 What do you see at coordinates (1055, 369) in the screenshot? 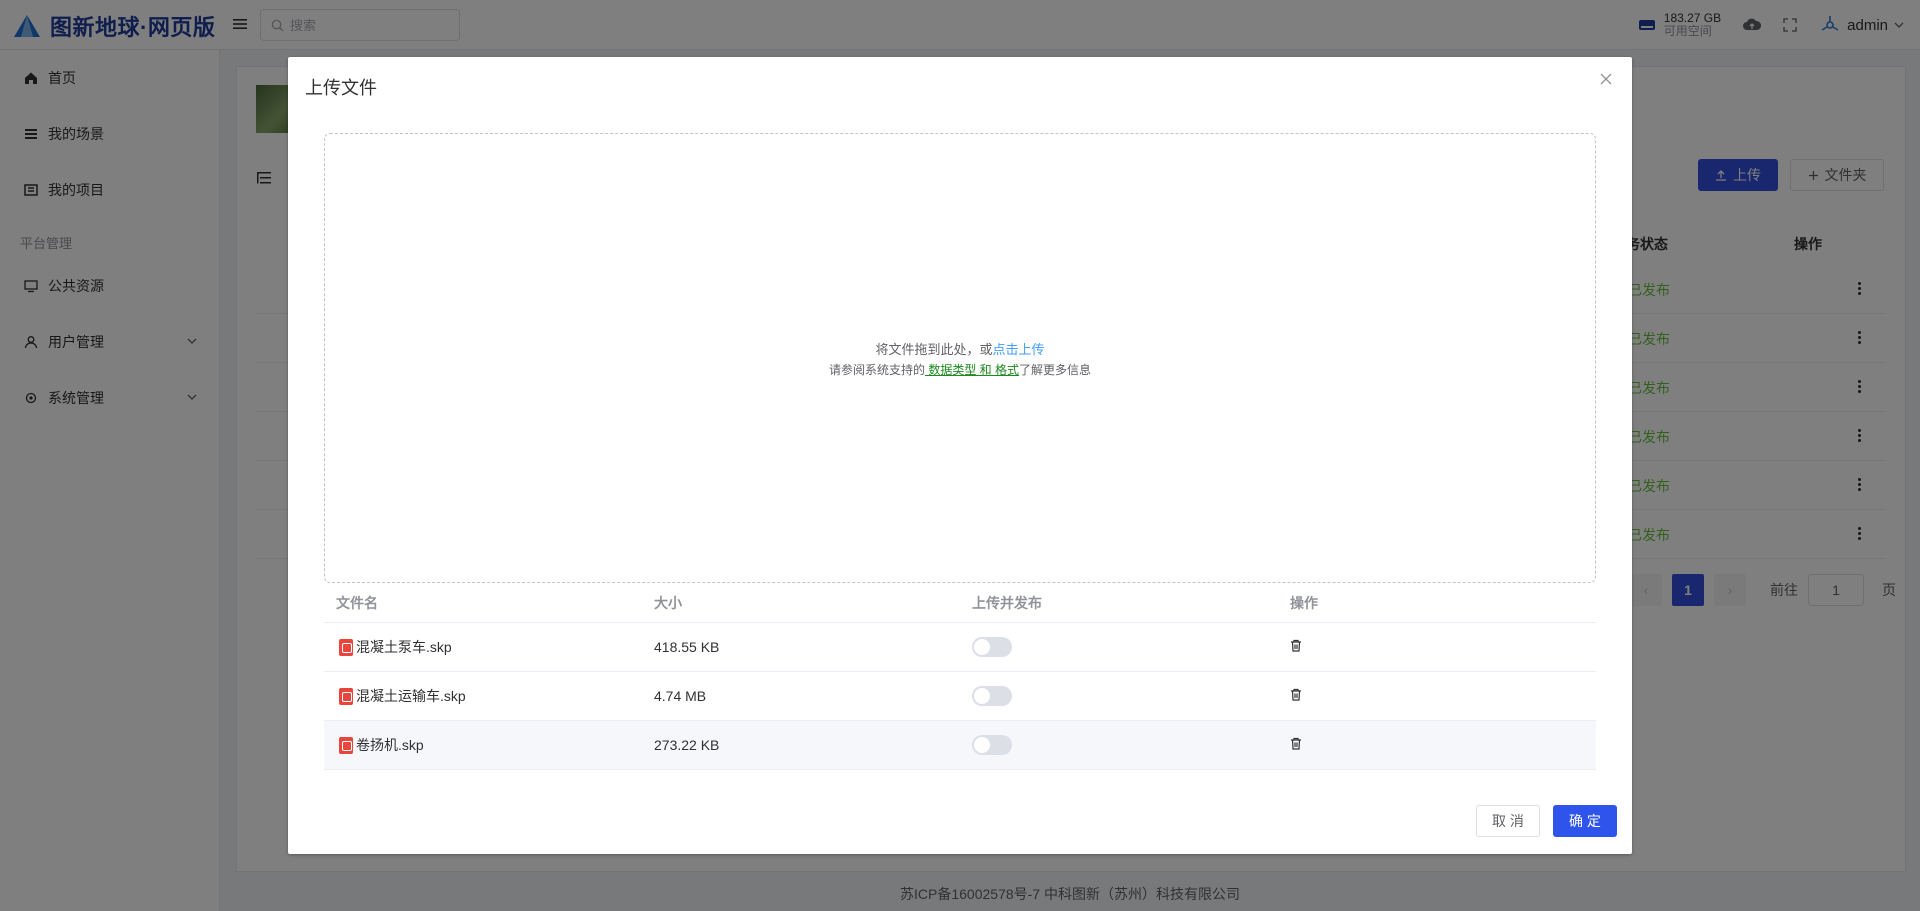
I see `hint-suffix: 了解更多信息` at bounding box center [1055, 369].